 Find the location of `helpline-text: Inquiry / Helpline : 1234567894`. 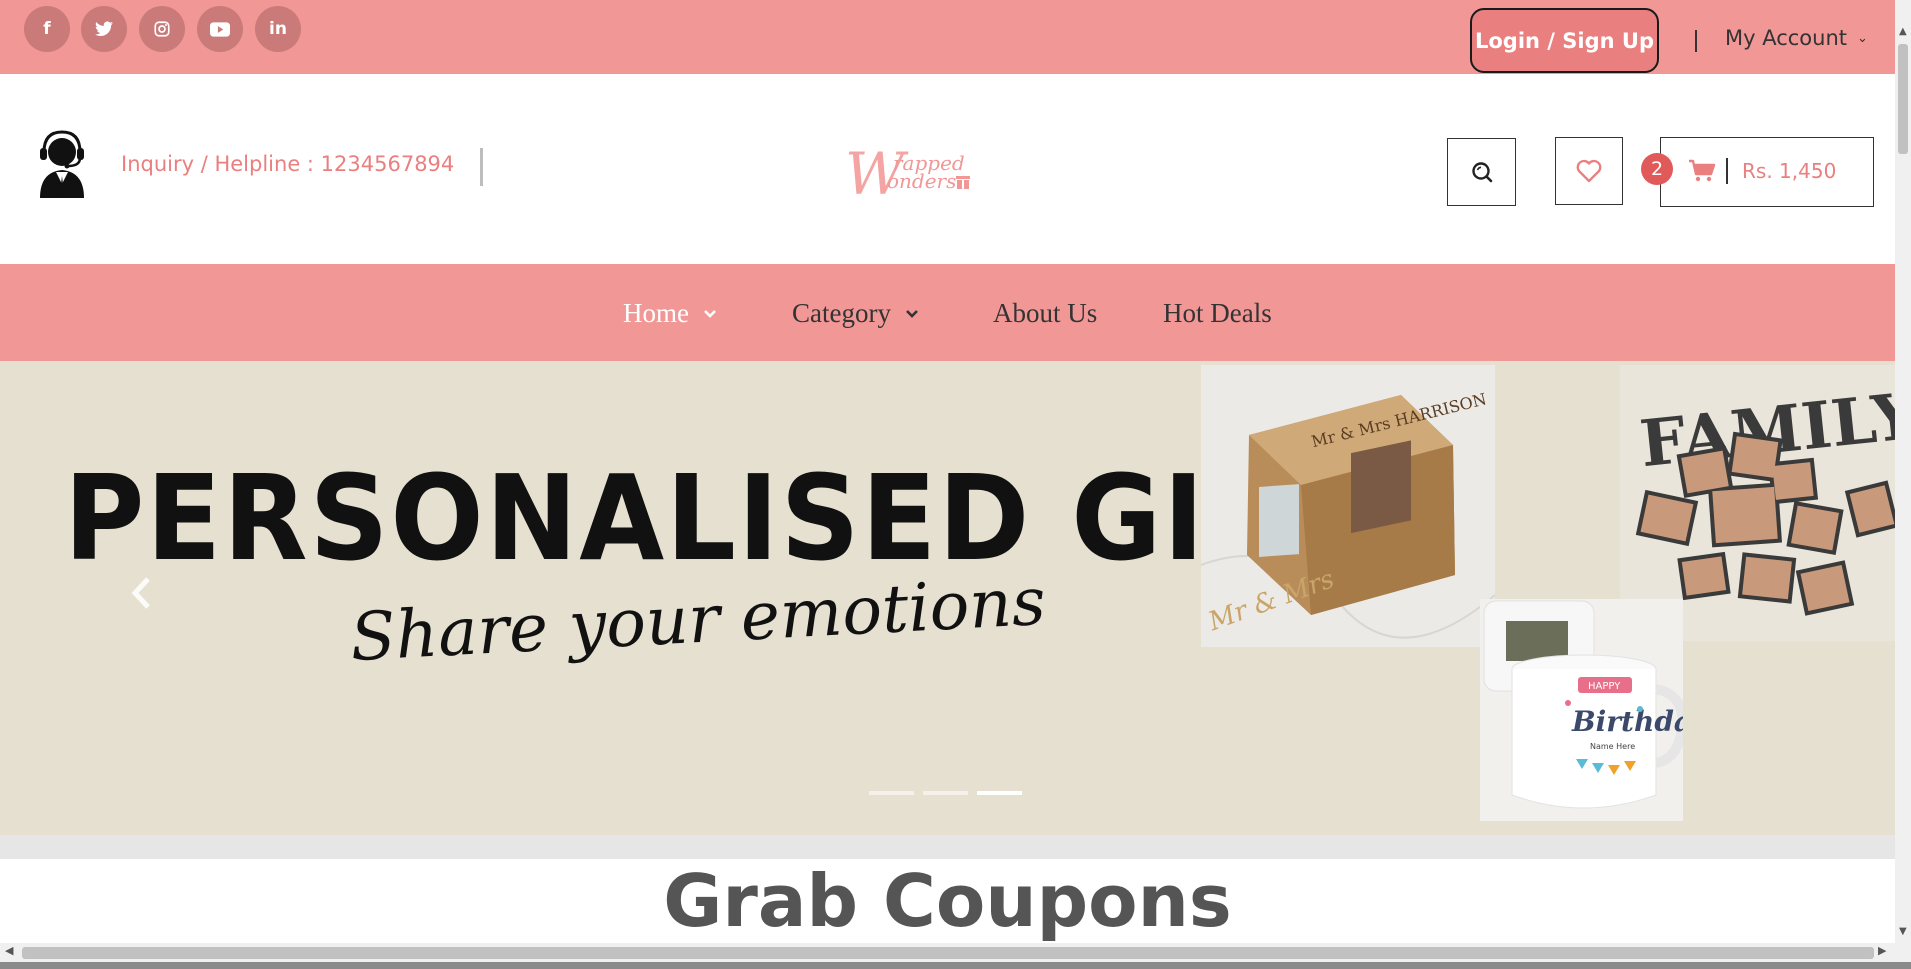

helpline-text: Inquiry / Helpline : 1234567894 is located at coordinates (288, 164).